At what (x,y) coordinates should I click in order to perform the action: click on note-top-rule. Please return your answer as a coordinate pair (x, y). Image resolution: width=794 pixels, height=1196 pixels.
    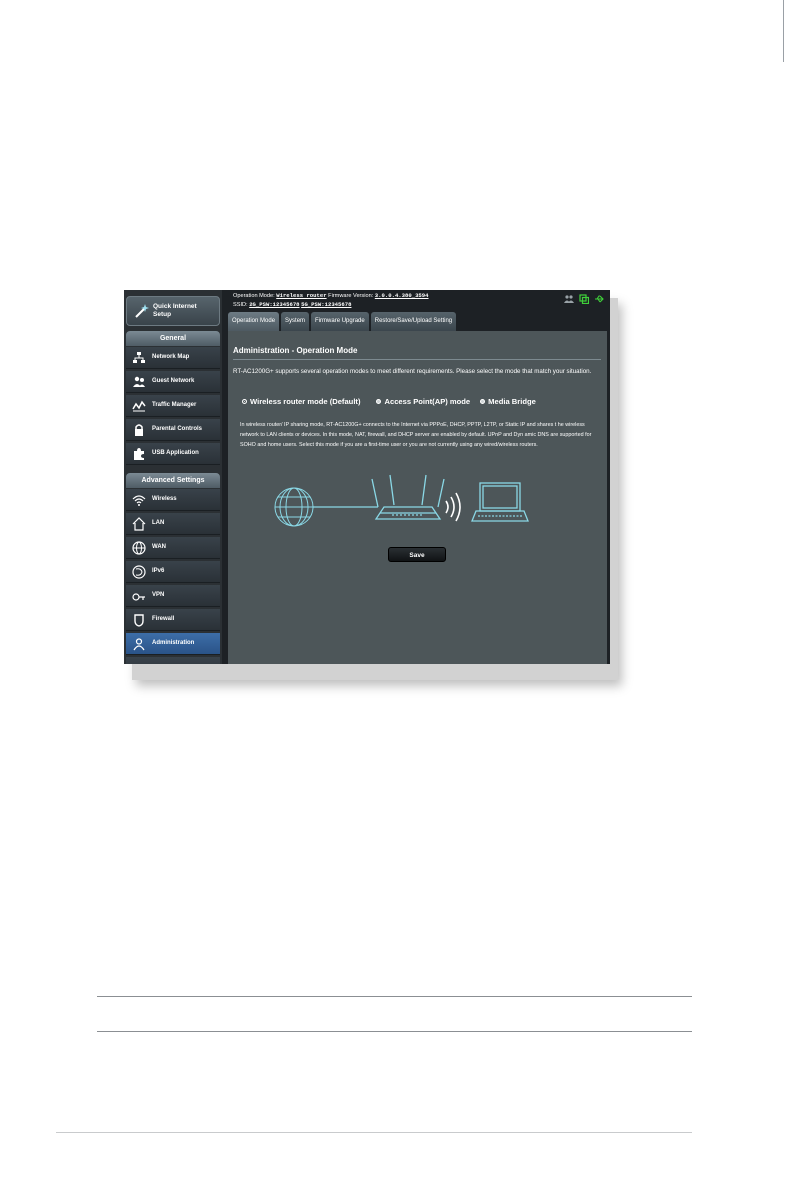
    Looking at the image, I should click on (394, 996).